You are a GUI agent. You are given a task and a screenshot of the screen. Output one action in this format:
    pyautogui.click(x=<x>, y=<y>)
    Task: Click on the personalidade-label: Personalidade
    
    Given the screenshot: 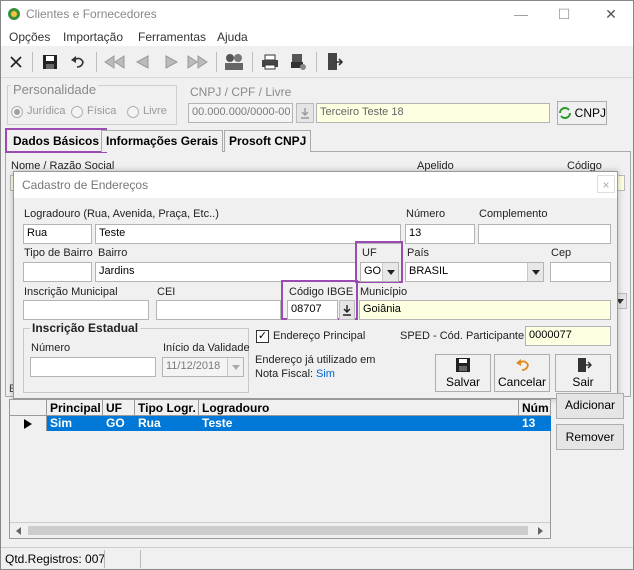 What is the action you would take?
    pyautogui.click(x=55, y=89)
    